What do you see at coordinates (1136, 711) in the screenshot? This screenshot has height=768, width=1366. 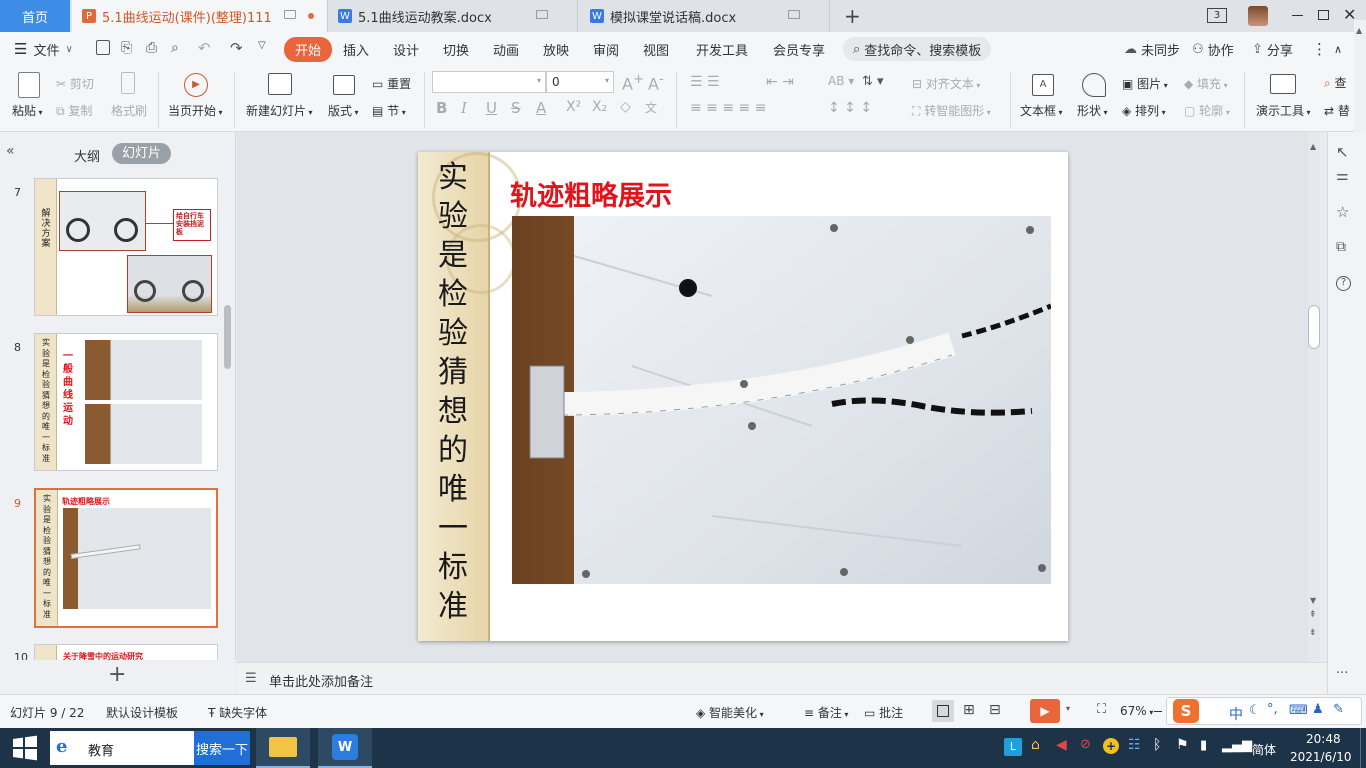 I see `zoom-level: 67% ▾` at bounding box center [1136, 711].